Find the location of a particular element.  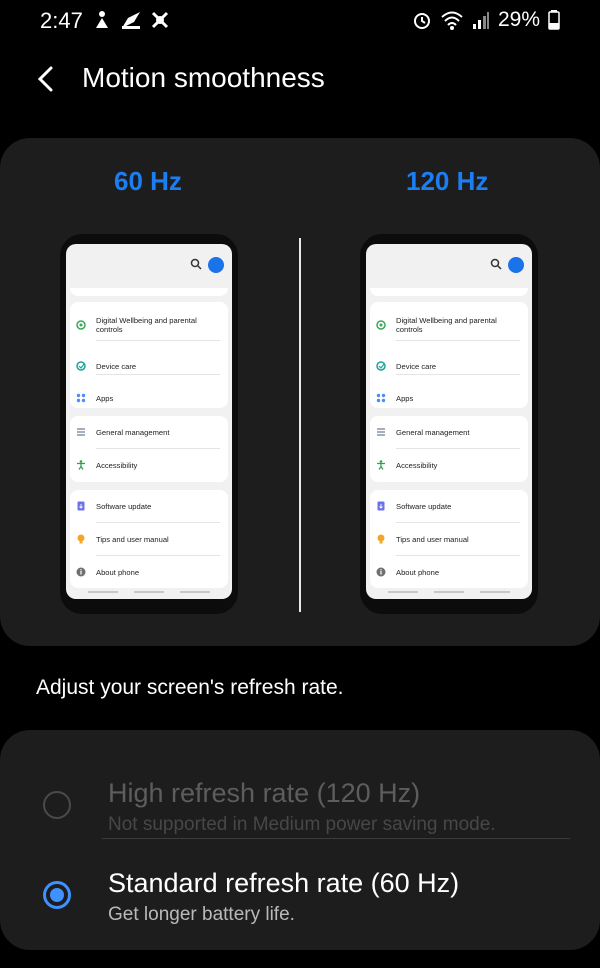

notification-icons is located at coordinates (131, 20).